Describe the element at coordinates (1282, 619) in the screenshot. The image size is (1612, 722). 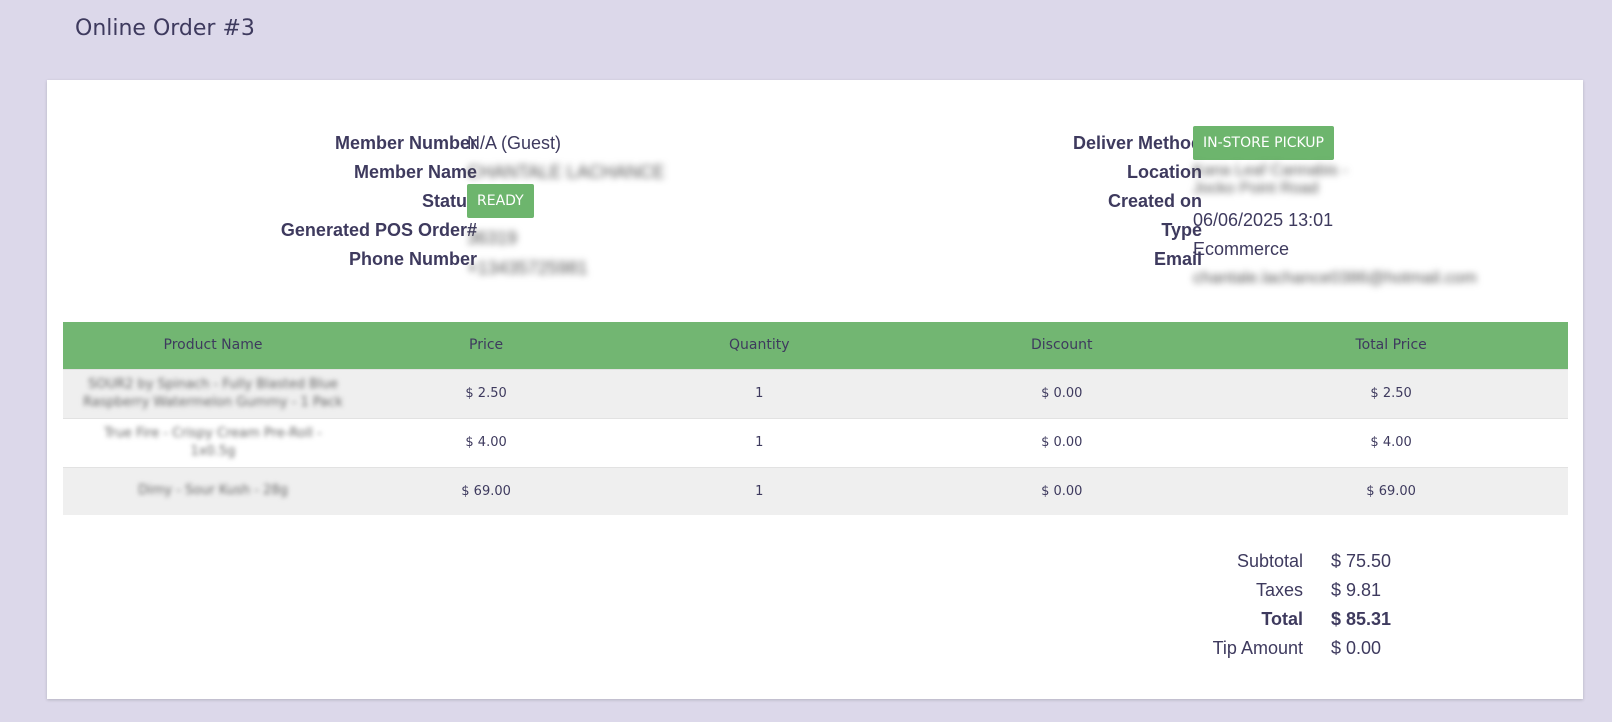
I see `total-label: Total` at that location.